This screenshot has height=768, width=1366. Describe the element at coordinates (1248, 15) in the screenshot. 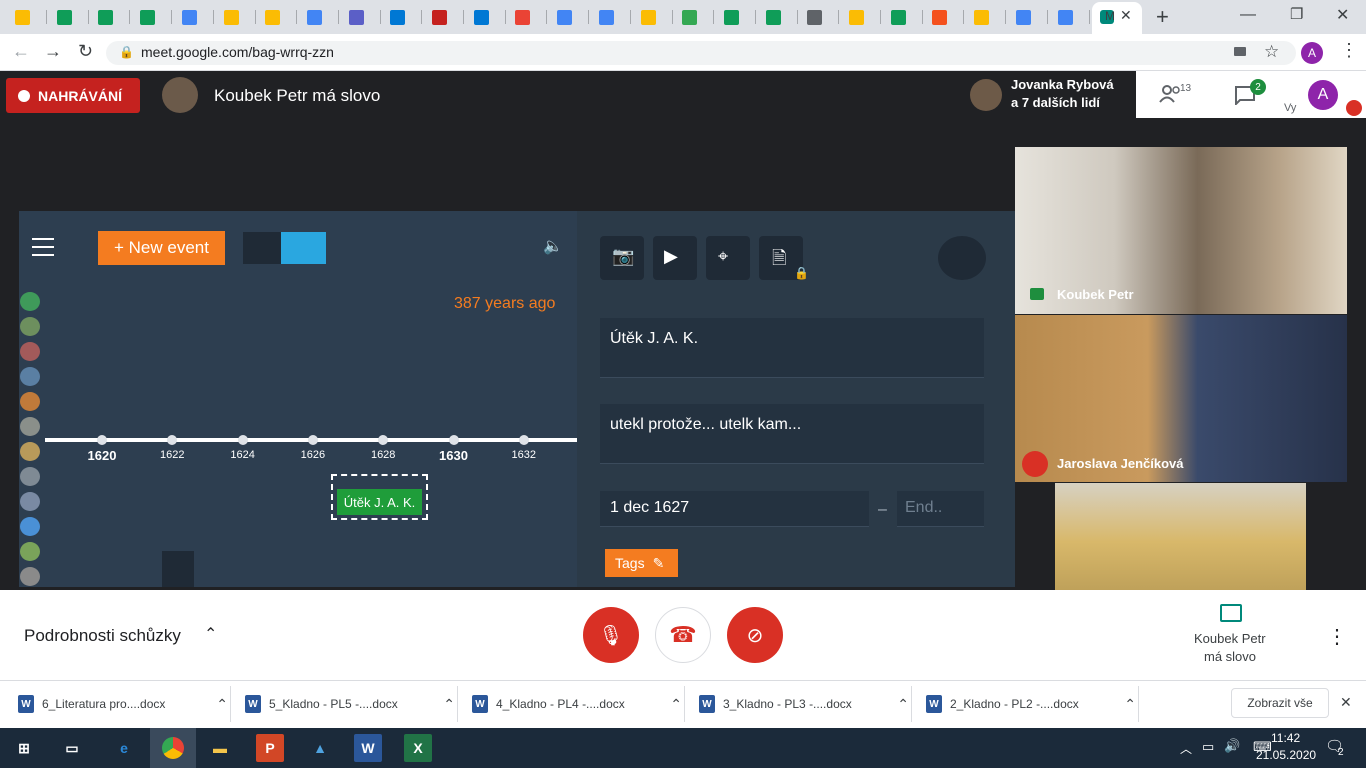

I see `minimize-icon: —` at that location.